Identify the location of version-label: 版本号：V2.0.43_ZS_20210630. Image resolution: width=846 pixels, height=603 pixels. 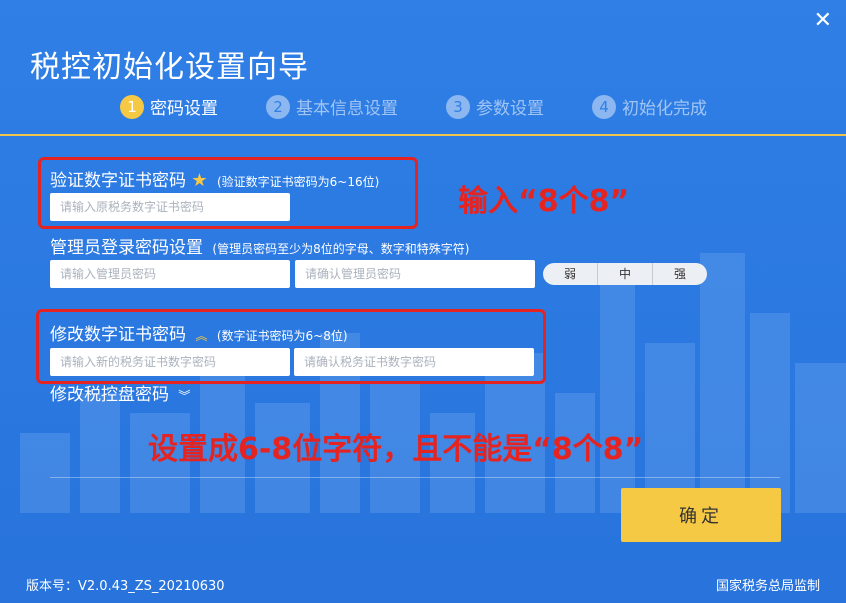
(125, 586).